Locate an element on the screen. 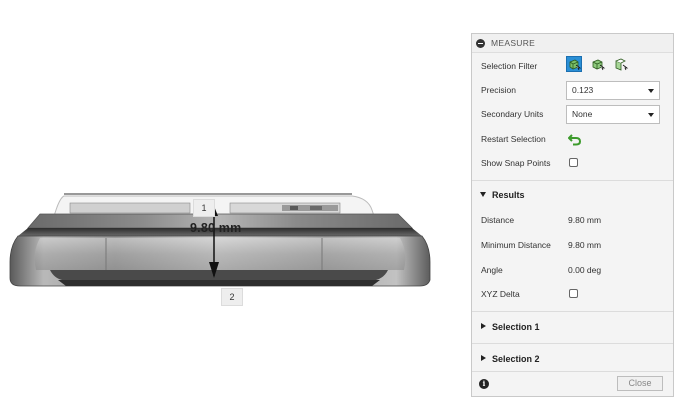 The width and height of the screenshot is (690, 418). precision-dropdown: 0.123 is located at coordinates (613, 90).